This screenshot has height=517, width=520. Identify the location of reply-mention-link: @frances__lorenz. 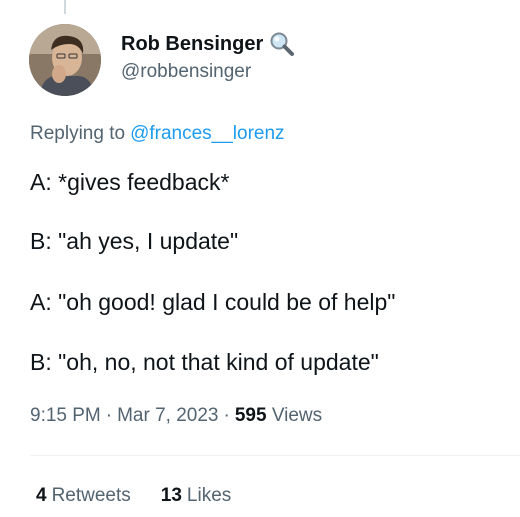
(207, 133).